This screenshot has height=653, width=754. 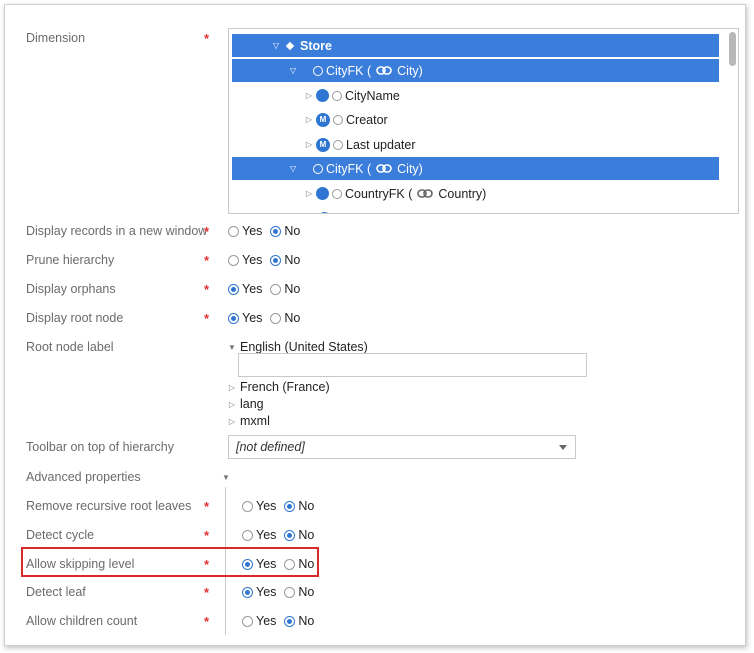 What do you see at coordinates (412, 365) in the screenshot?
I see `root-label-english-input` at bounding box center [412, 365].